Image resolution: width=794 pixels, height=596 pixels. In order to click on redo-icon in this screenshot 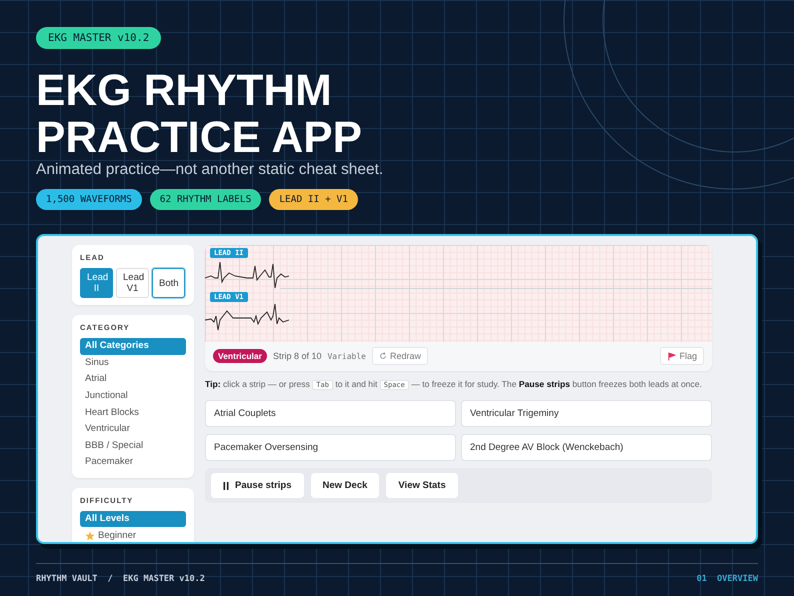, I will do `click(383, 356)`.